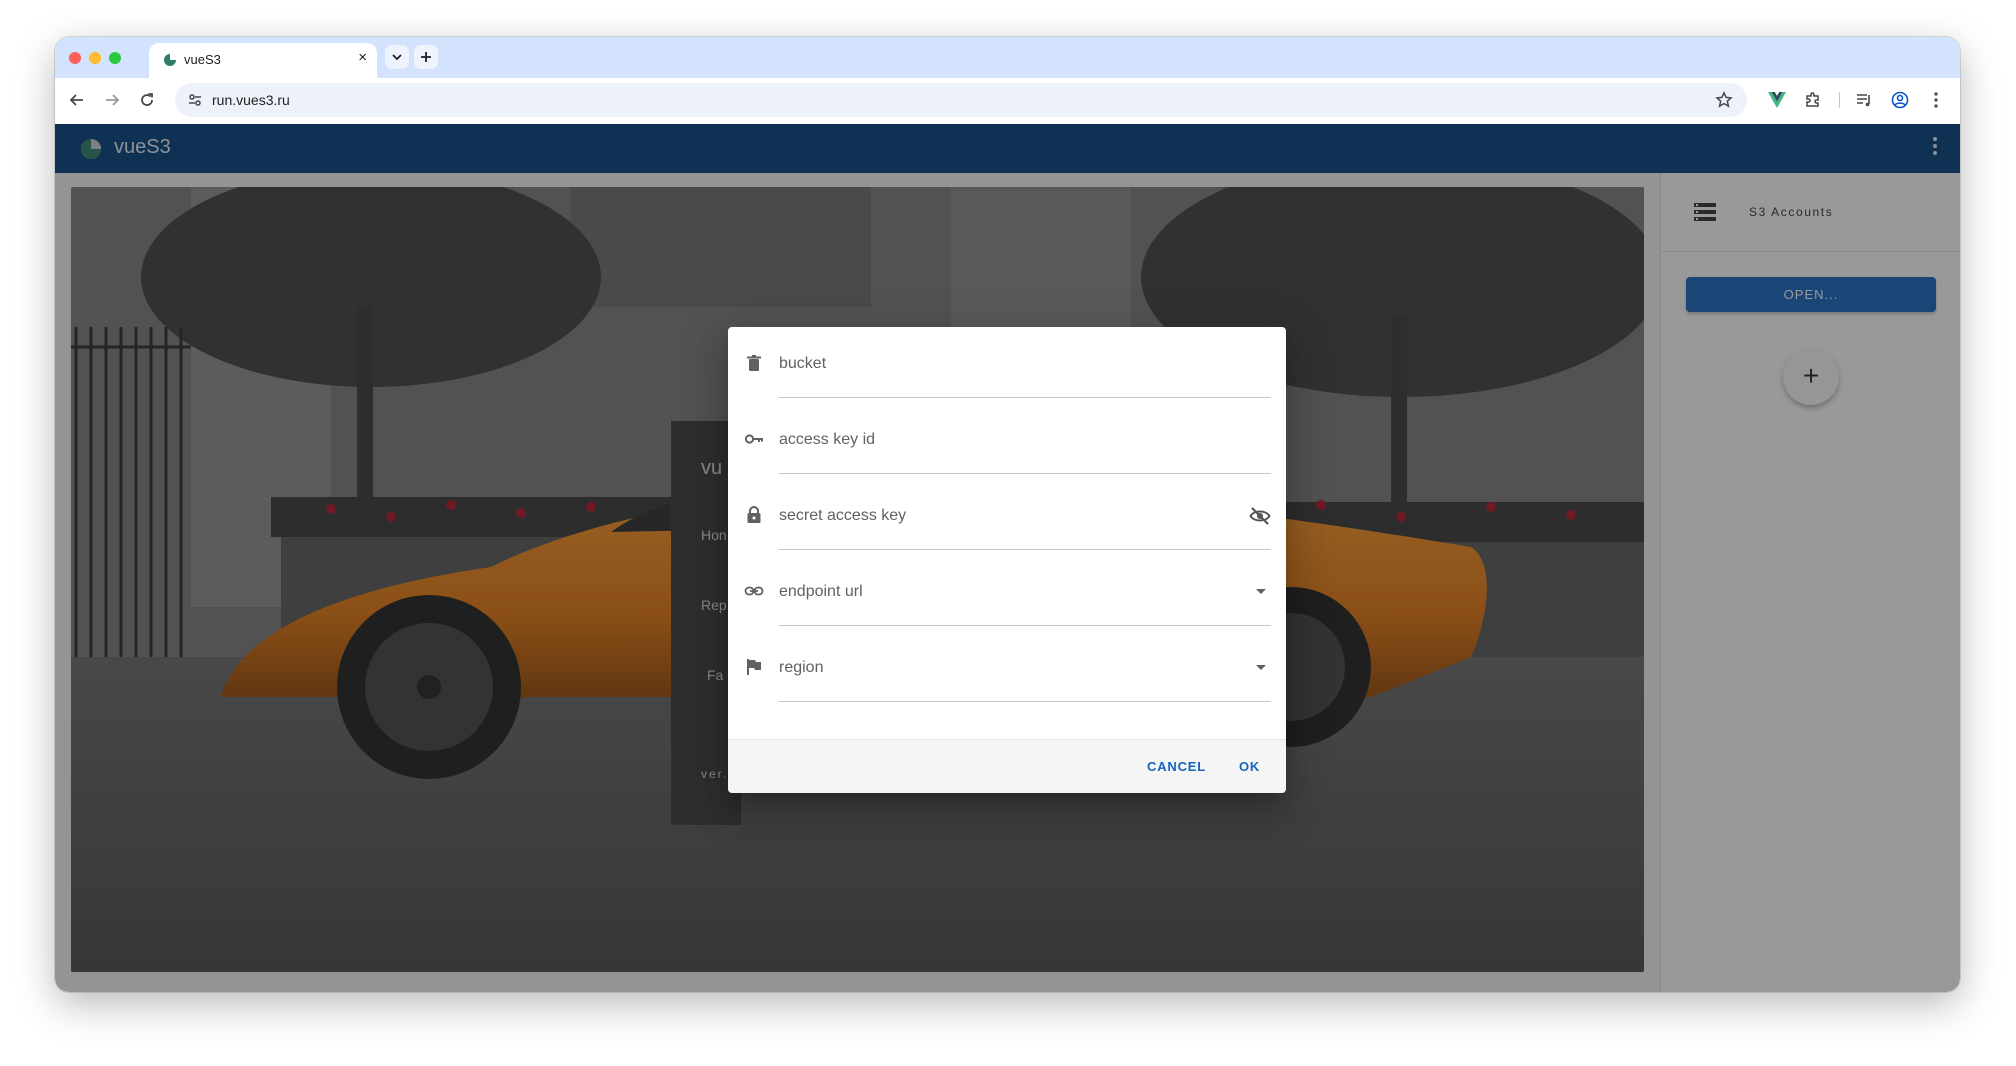 The height and width of the screenshot is (1066, 2016). I want to click on close-window-button, so click(75, 58).